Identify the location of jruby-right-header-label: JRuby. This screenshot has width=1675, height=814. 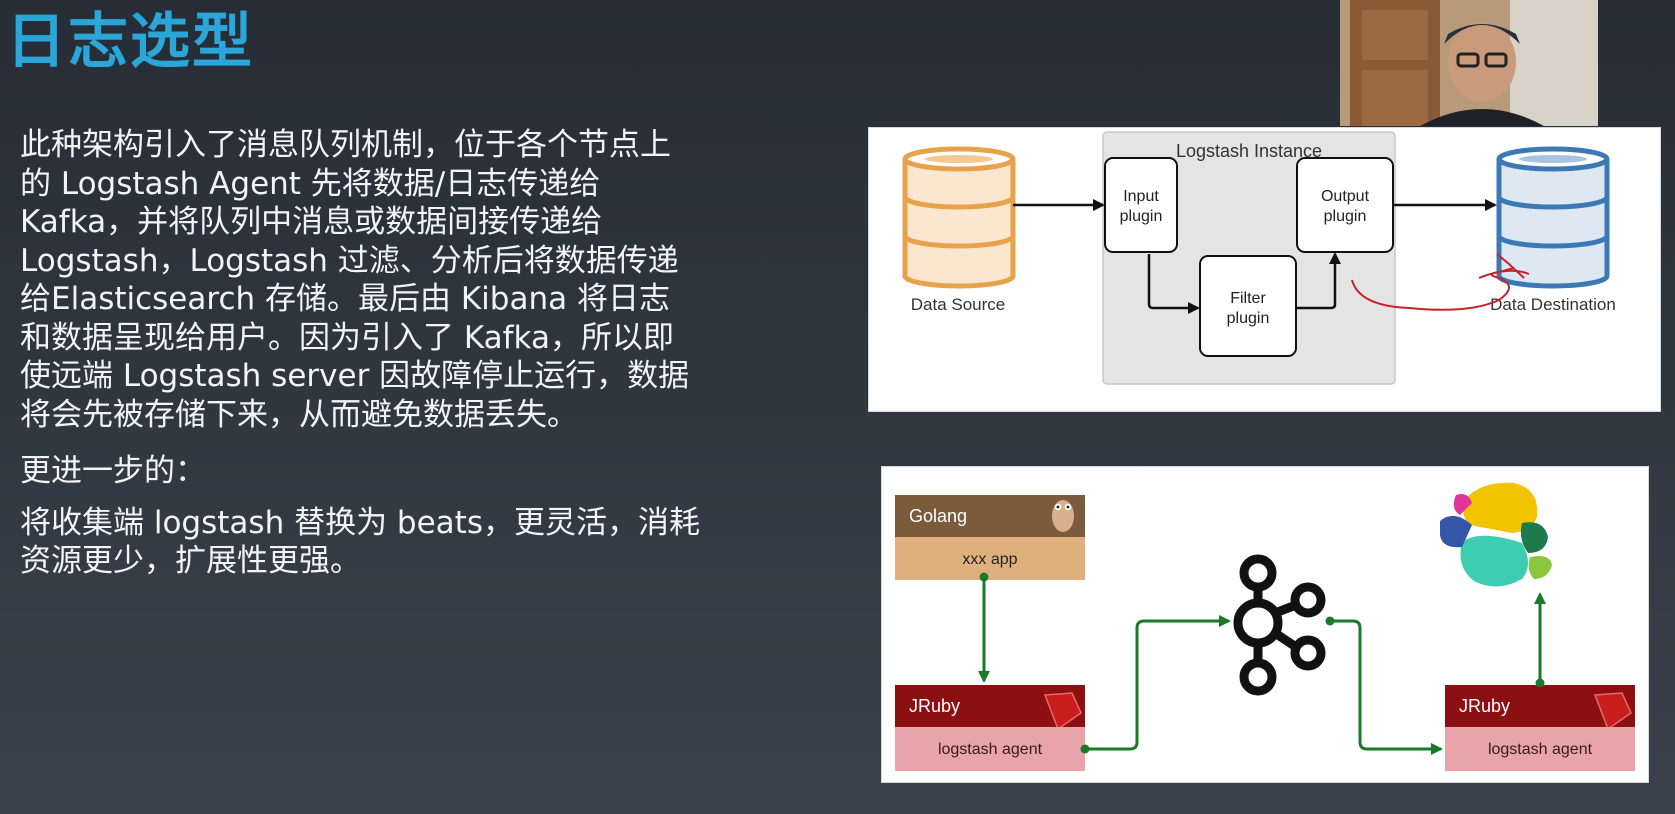
(1484, 706).